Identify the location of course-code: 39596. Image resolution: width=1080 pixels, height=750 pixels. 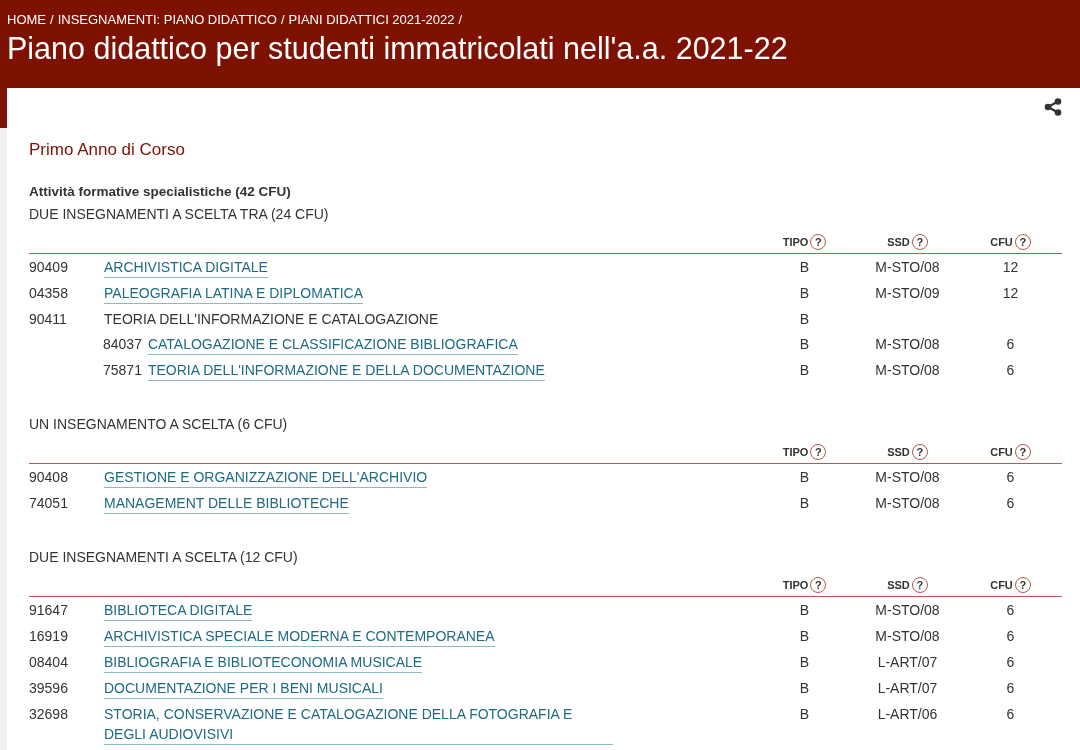
(48, 688).